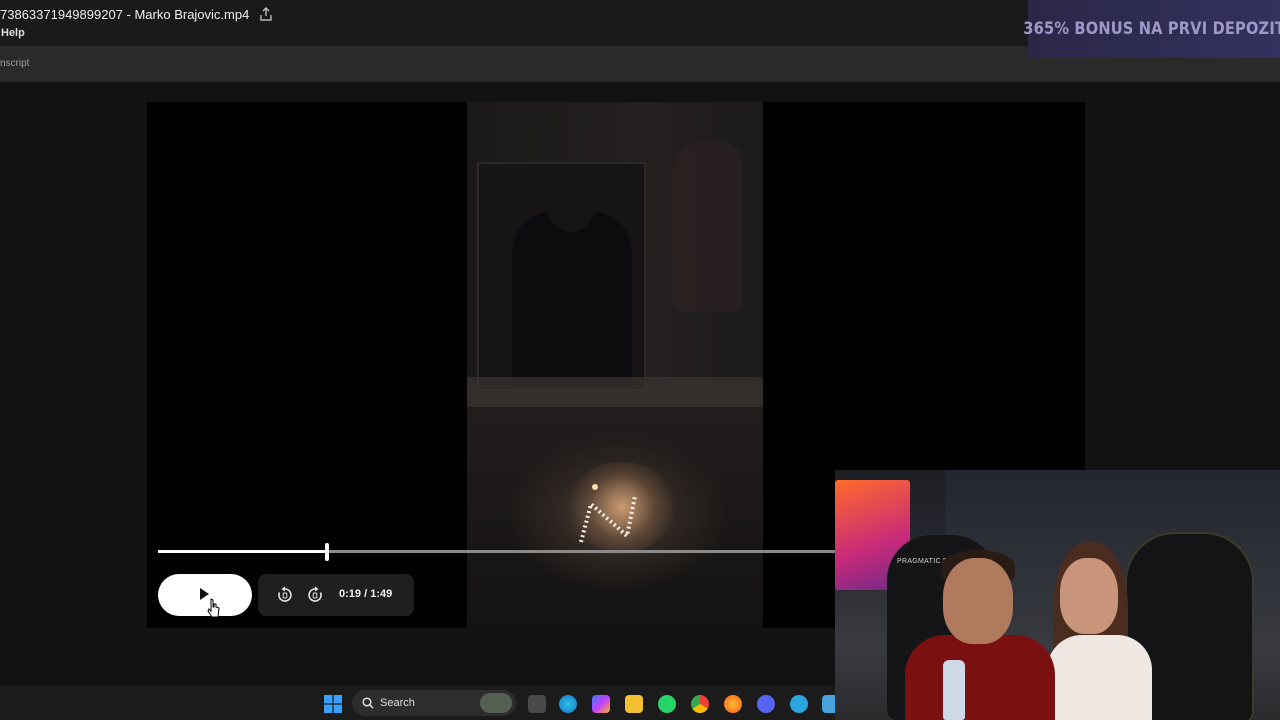 The width and height of the screenshot is (1280, 720). I want to click on firefox-icon, so click(733, 704).